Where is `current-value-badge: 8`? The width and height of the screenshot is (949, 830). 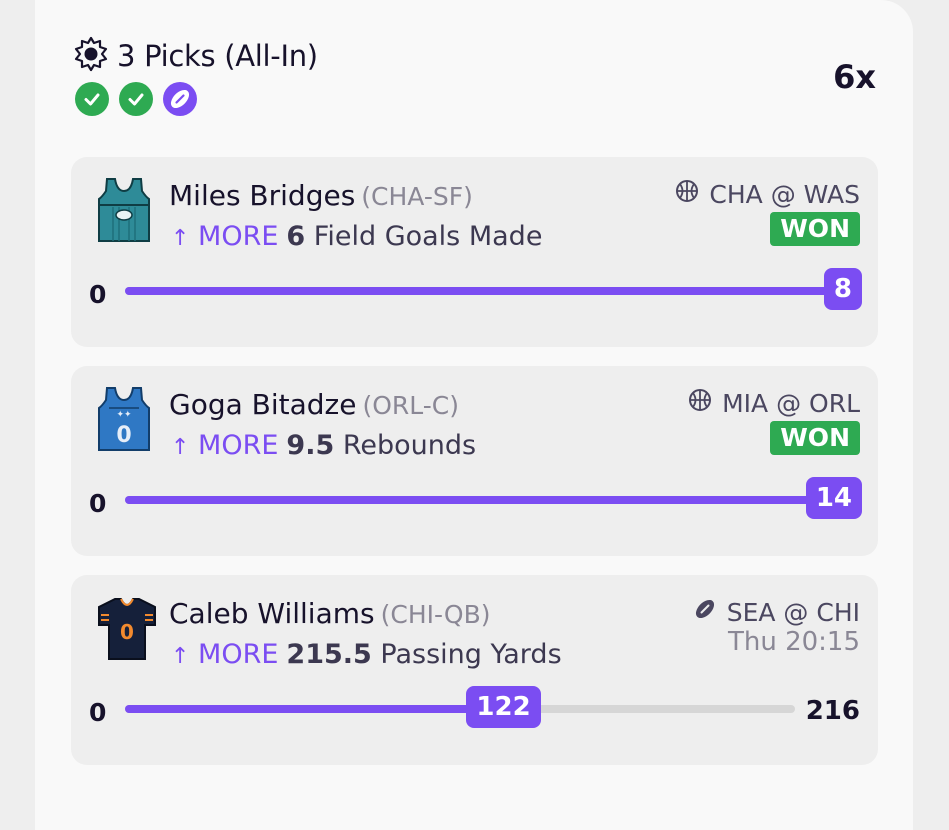
current-value-badge: 8 is located at coordinates (842, 289).